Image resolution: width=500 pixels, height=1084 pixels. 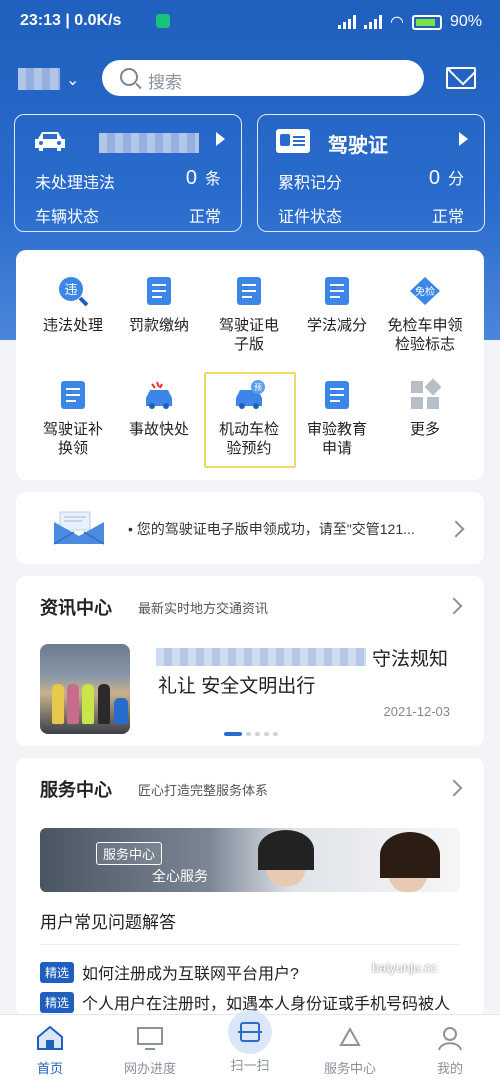 I want to click on tab-home: 首页, so click(x=50, y=1049).